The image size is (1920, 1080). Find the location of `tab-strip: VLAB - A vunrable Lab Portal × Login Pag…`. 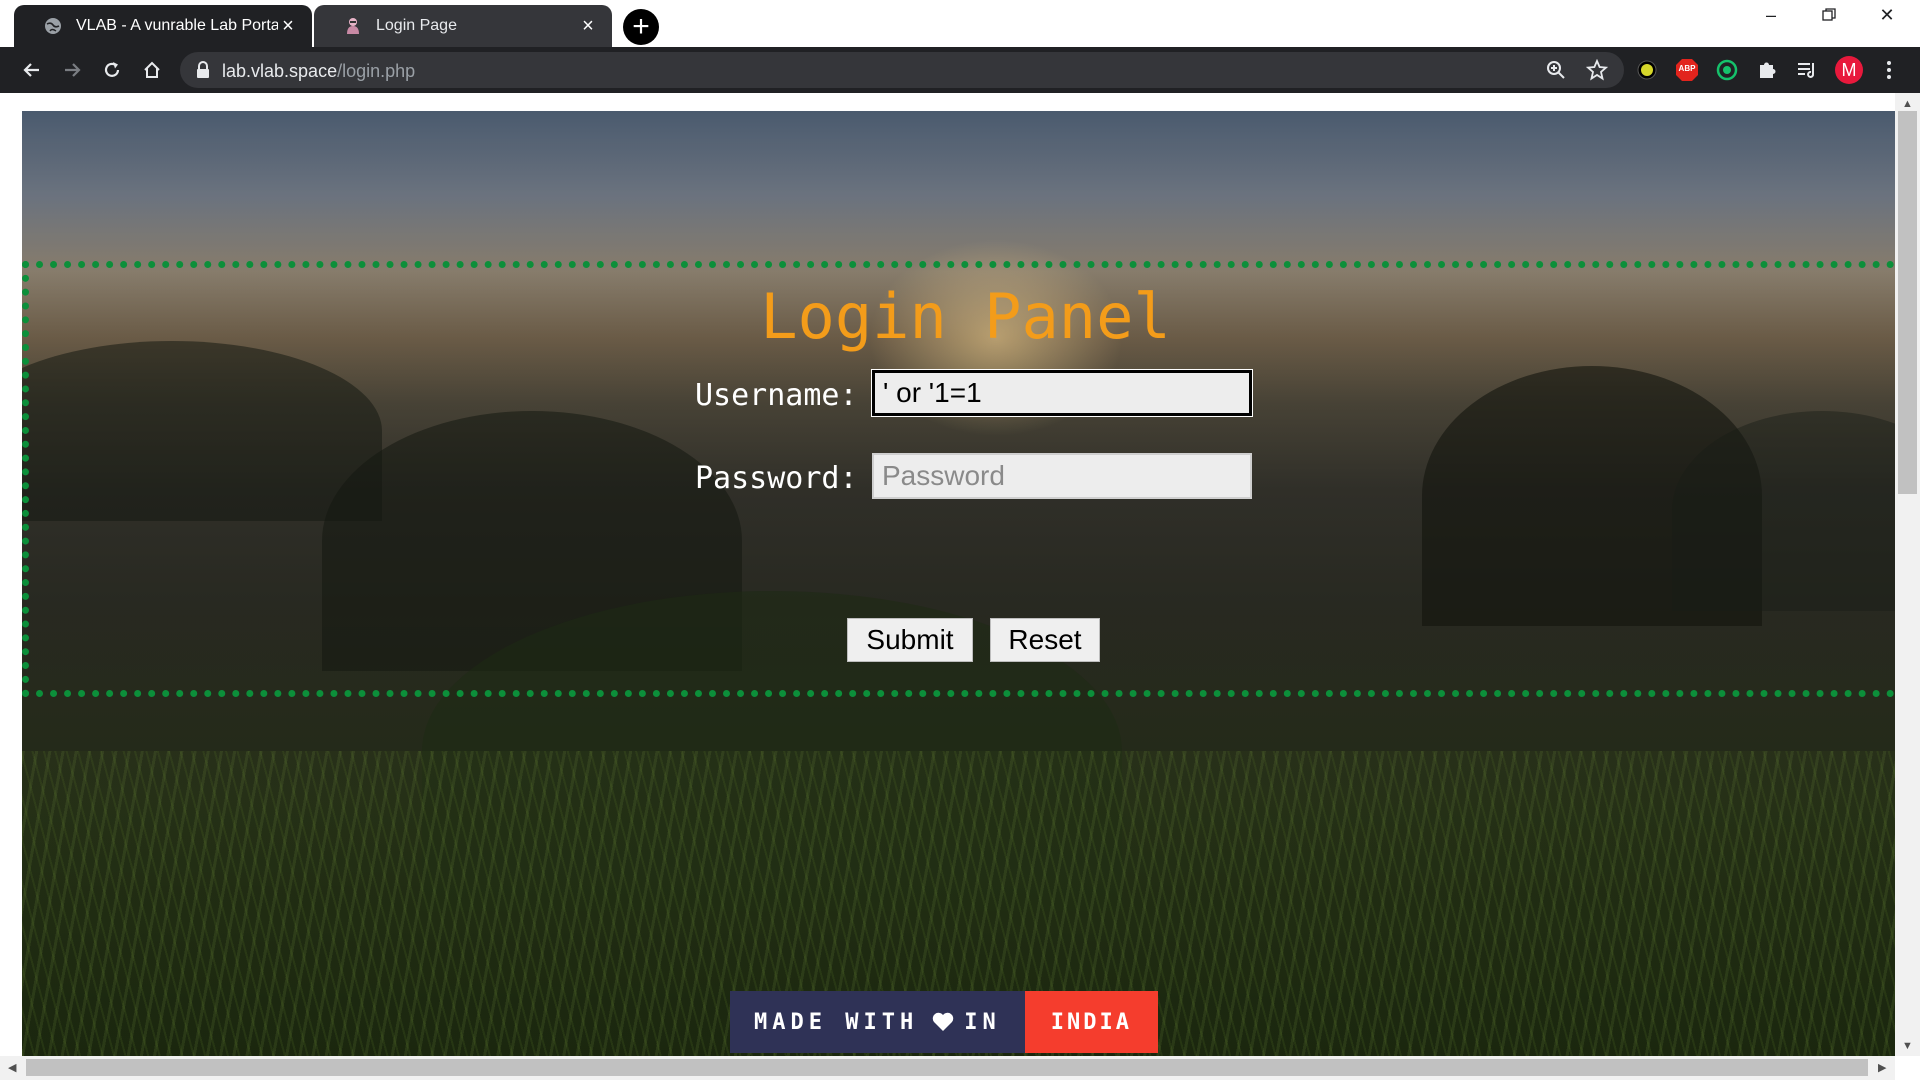

tab-strip: VLAB - A vunrable Lab Portal × Login Pag… is located at coordinates (960, 23).